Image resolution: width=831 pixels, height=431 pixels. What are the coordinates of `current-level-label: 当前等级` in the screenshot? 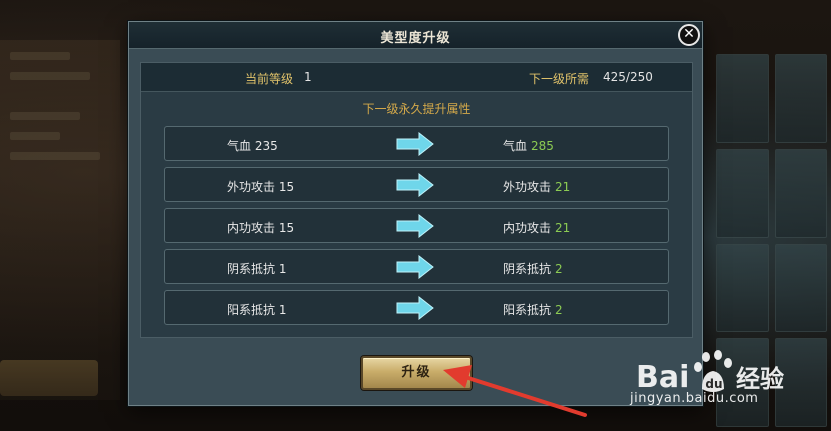 It's located at (269, 79).